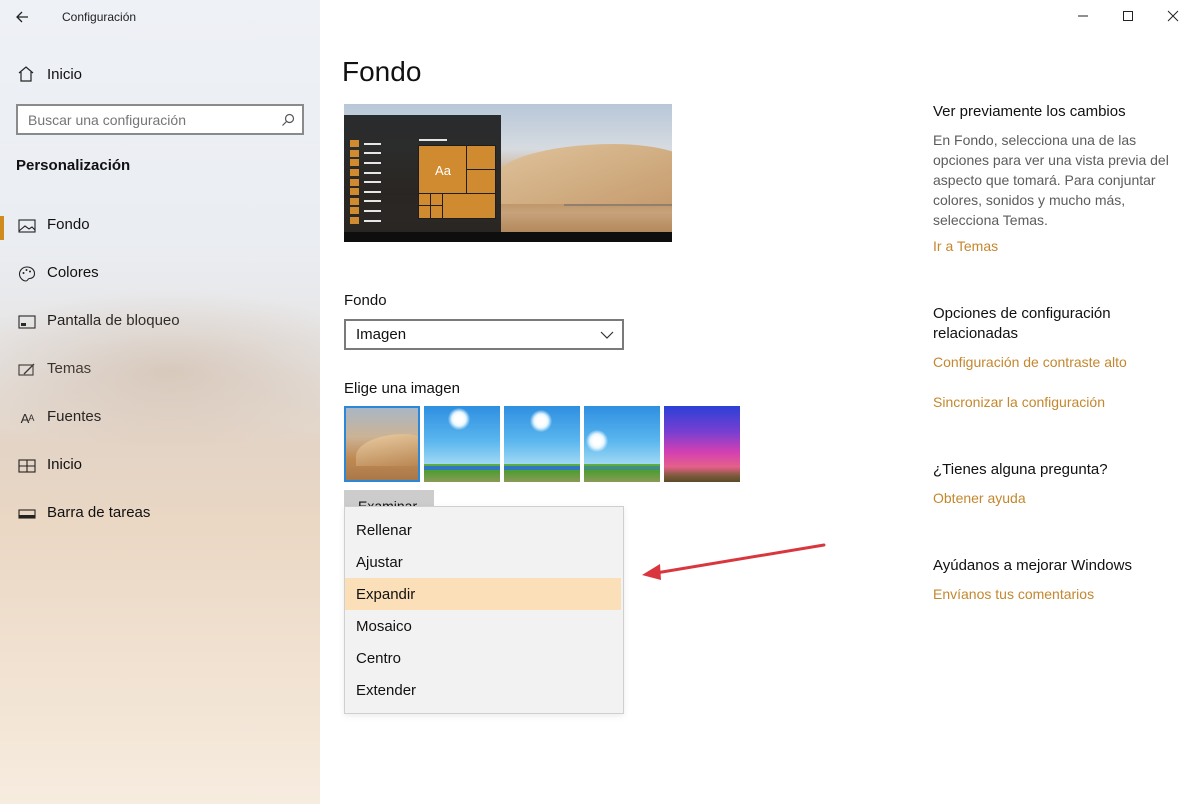  Describe the element at coordinates (607, 335) in the screenshot. I see `chevron-down-icon` at that location.